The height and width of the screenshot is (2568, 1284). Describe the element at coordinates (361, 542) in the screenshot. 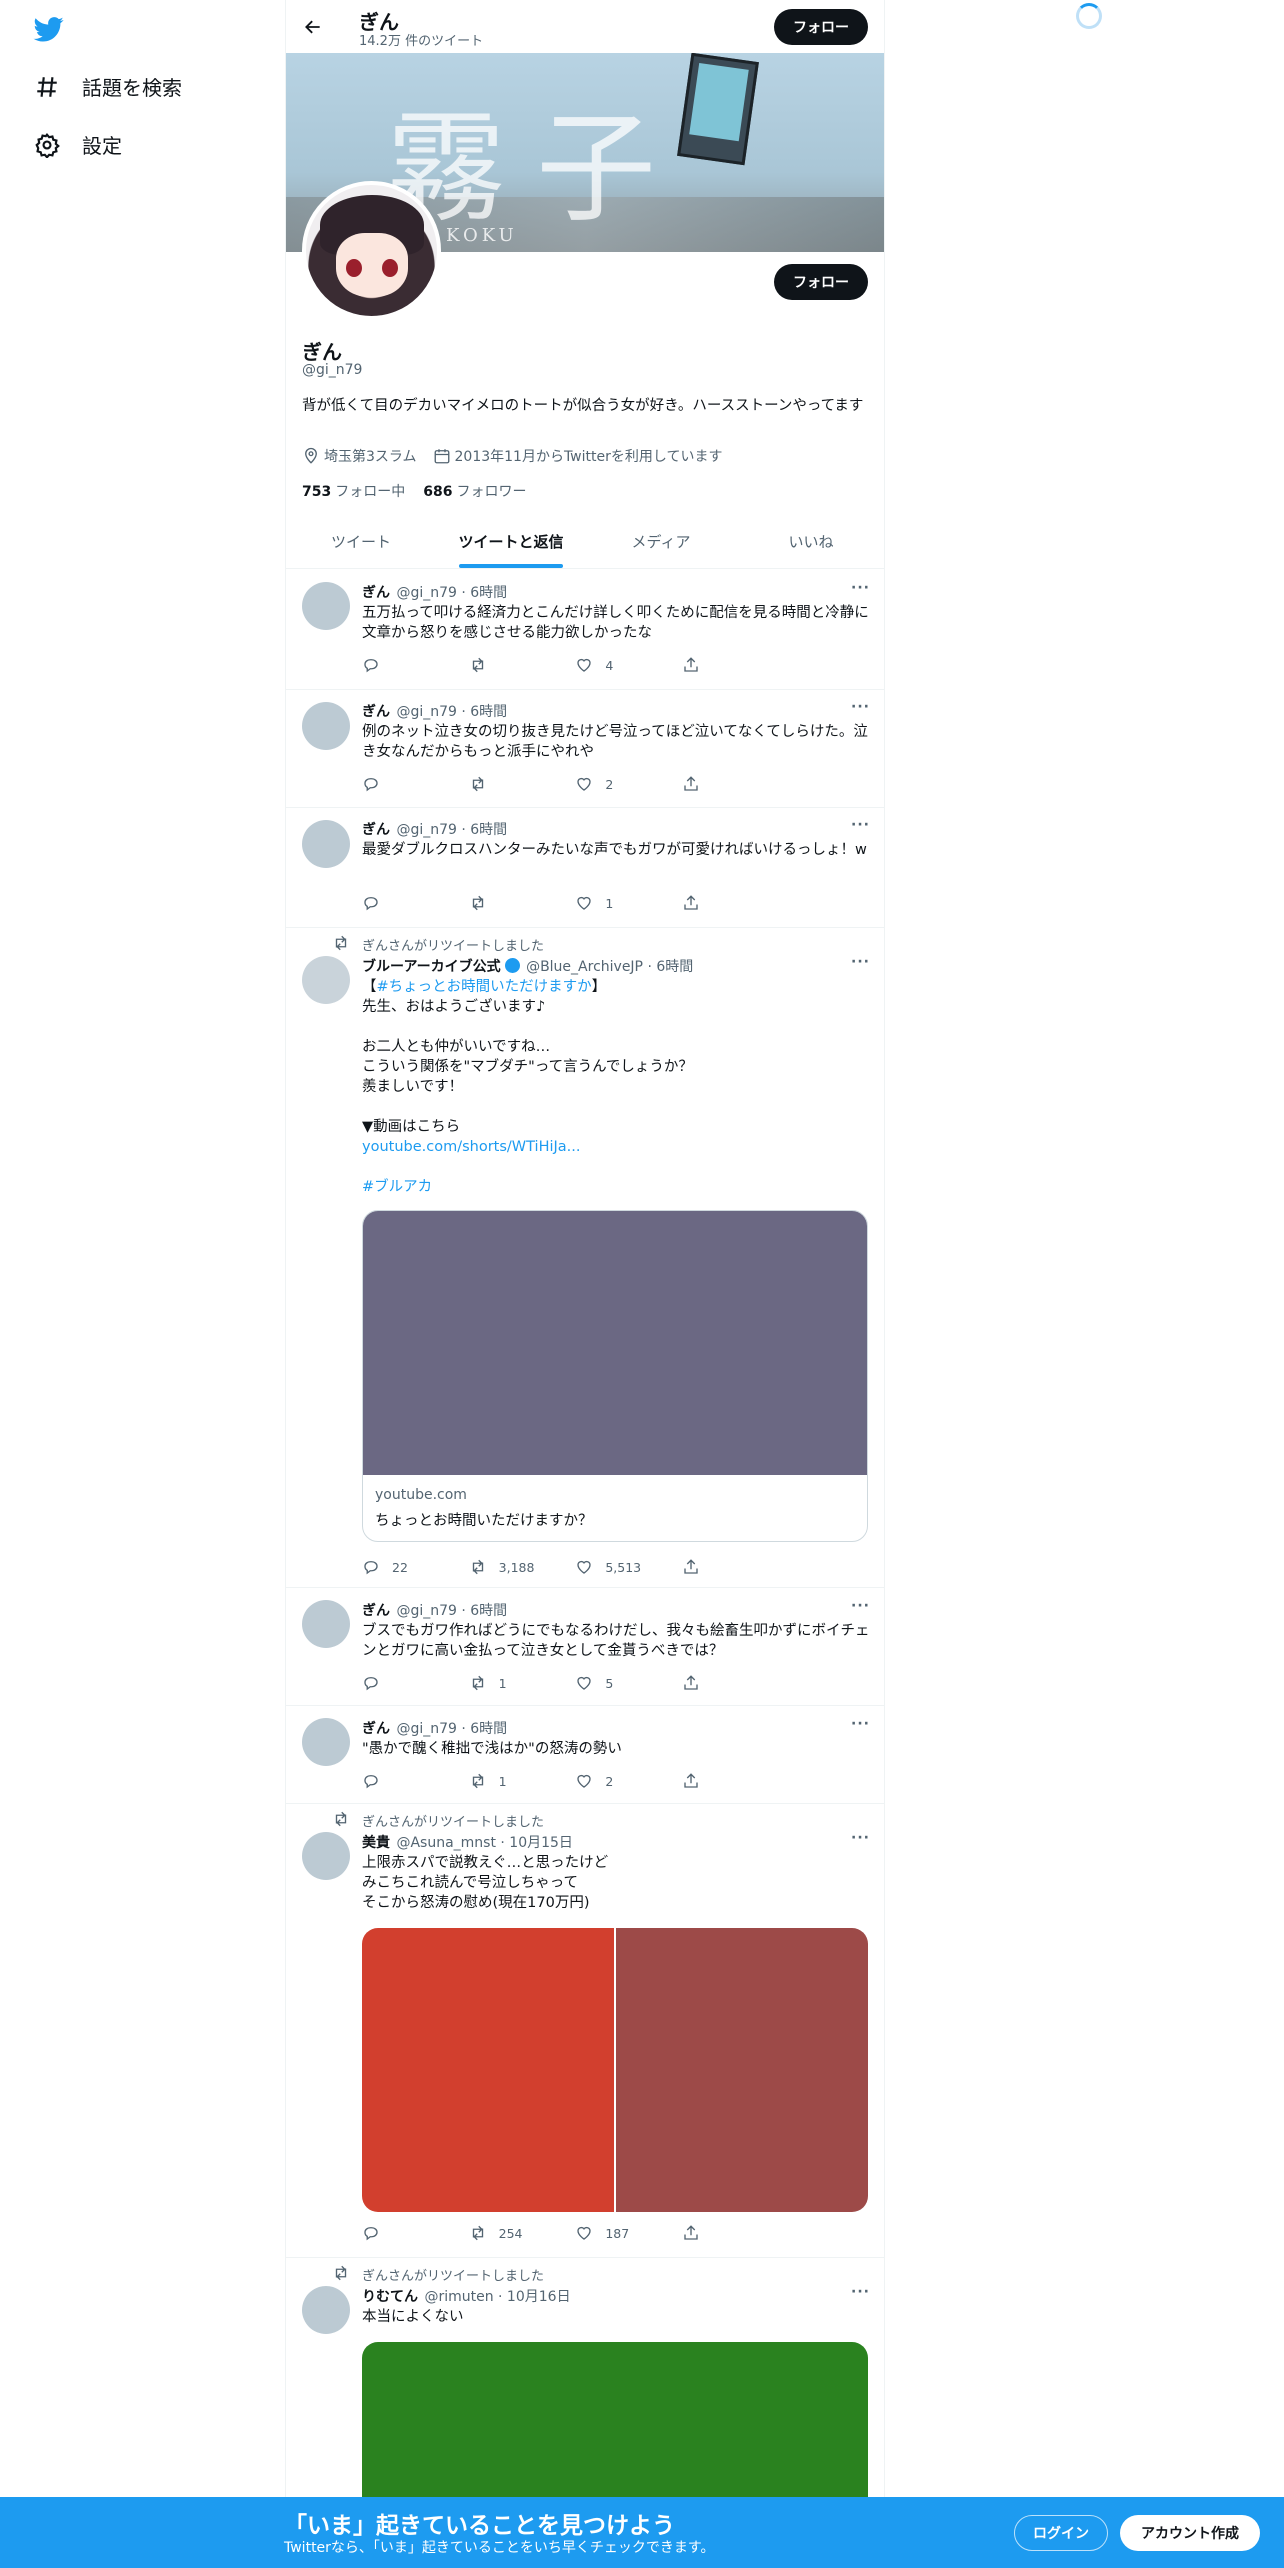

I see `tab-tweets: ツイート` at that location.